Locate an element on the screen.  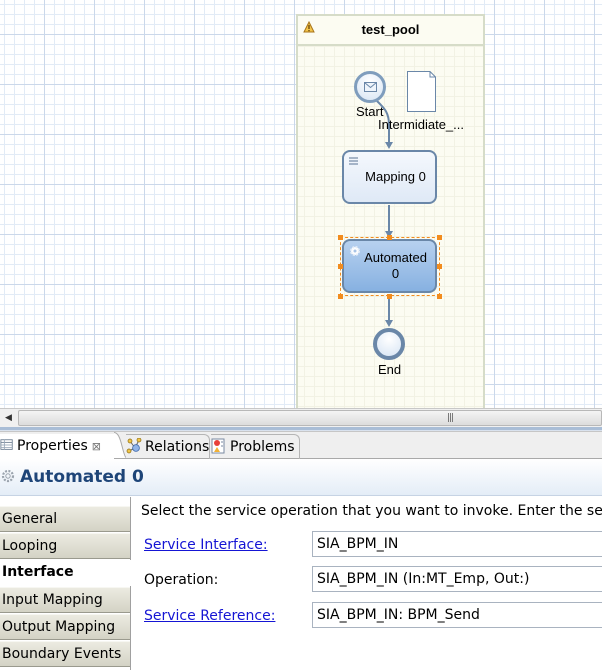
tab-problems: Problems is located at coordinates (255, 446).